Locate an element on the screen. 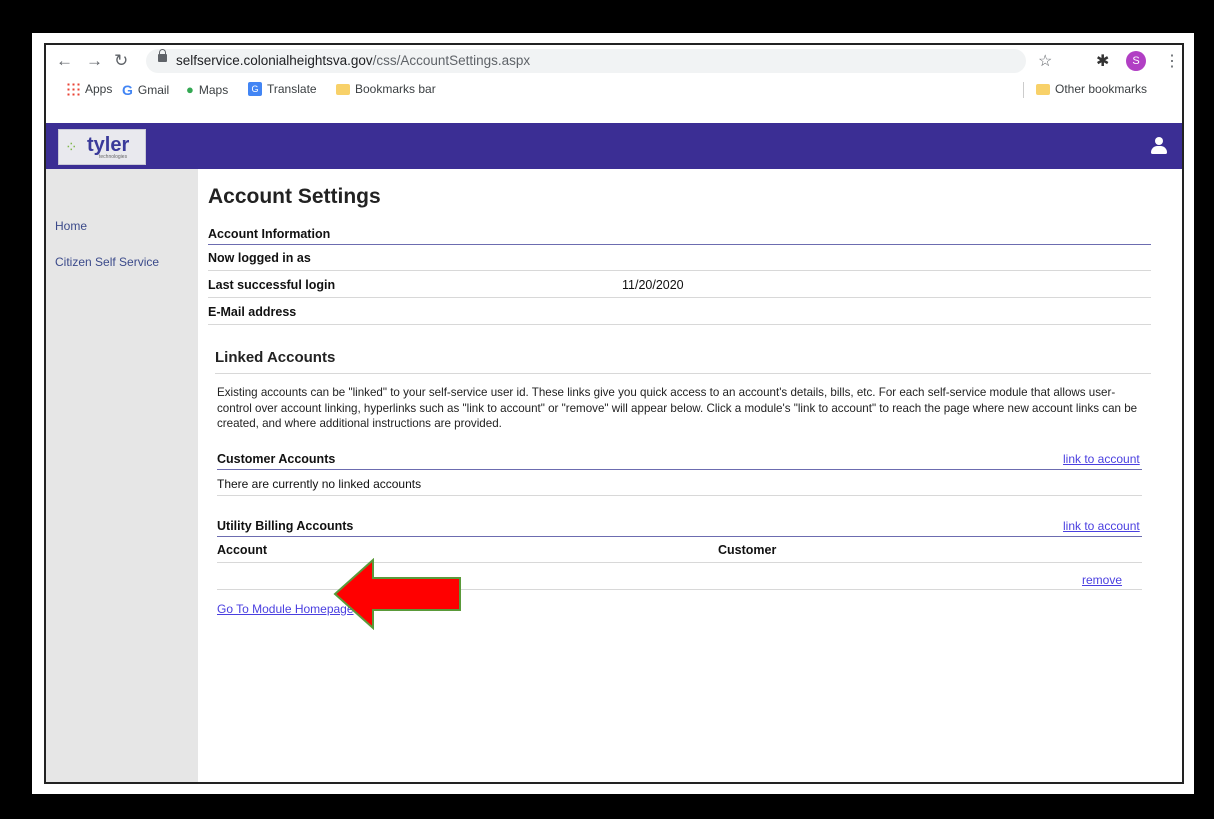  customer-accounts-heading: Customer Accounts is located at coordinates (276, 459).